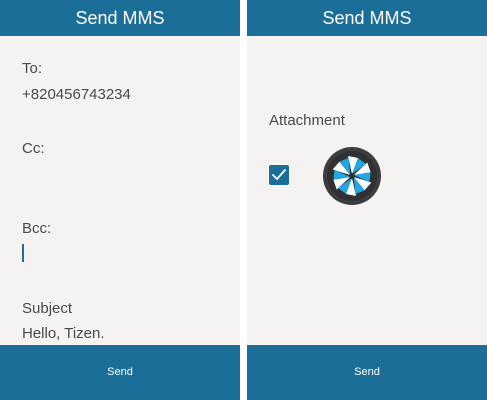  What do you see at coordinates (352, 176) in the screenshot?
I see `tizen-logo-icon` at bounding box center [352, 176].